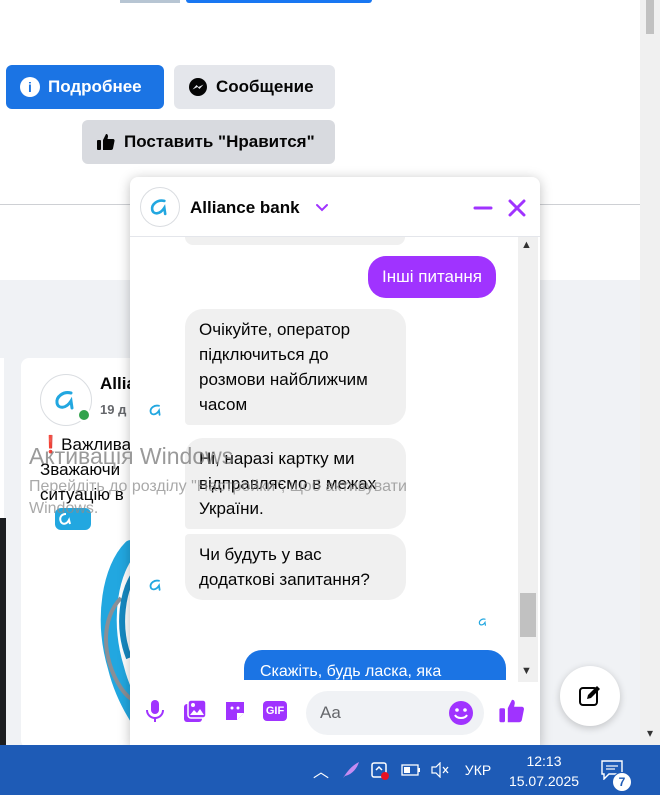 This screenshot has width=660, height=795. Describe the element at coordinates (526, 245) in the screenshot. I see `scroll-up-arrow-icon: ▲` at that location.